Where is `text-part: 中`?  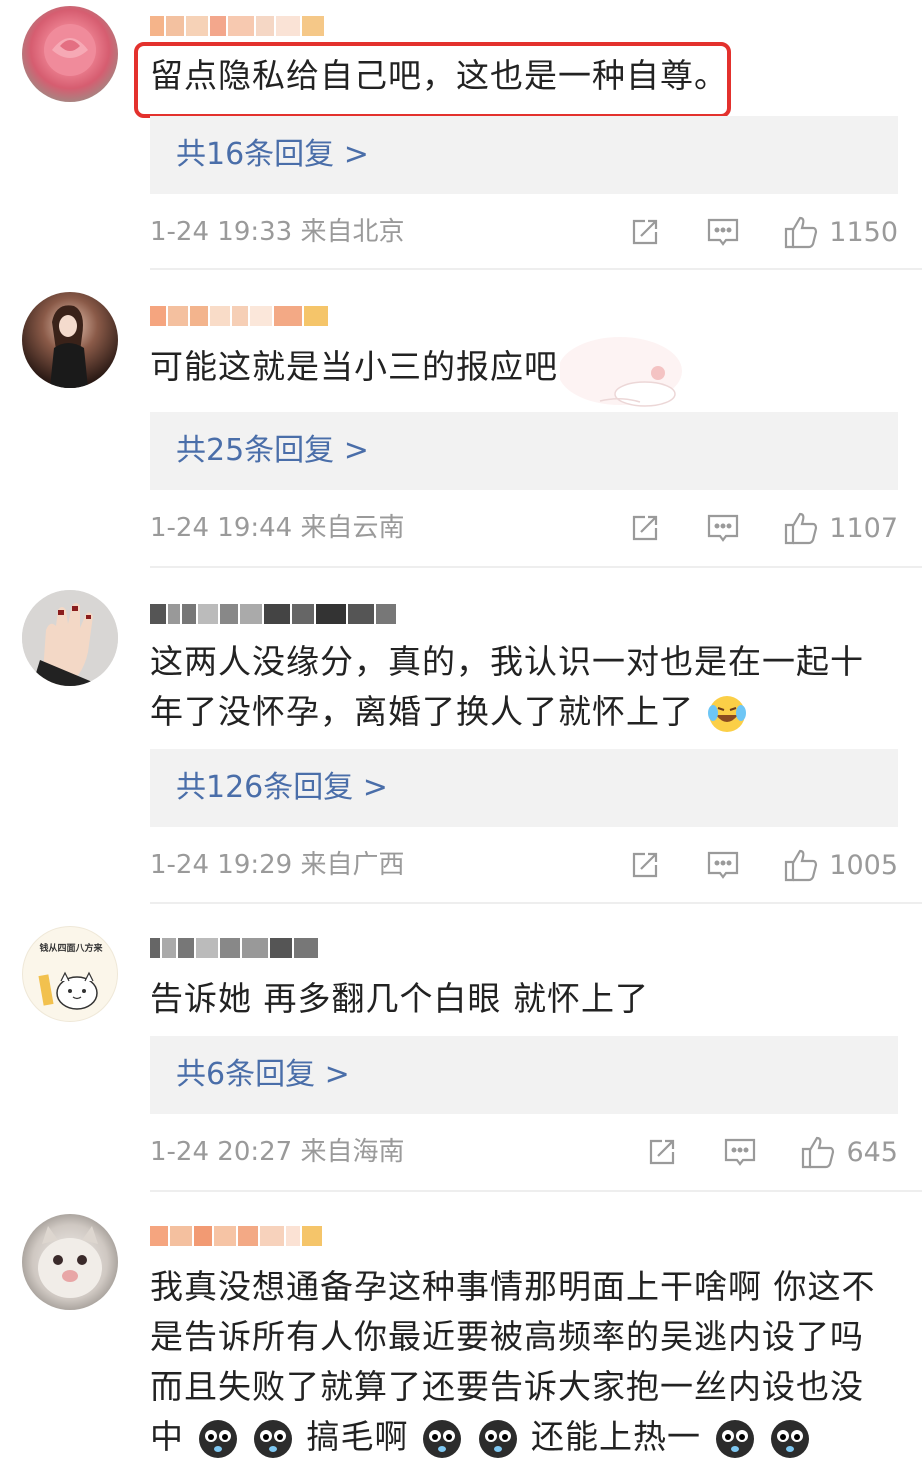 text-part: 中 is located at coordinates (167, 1436).